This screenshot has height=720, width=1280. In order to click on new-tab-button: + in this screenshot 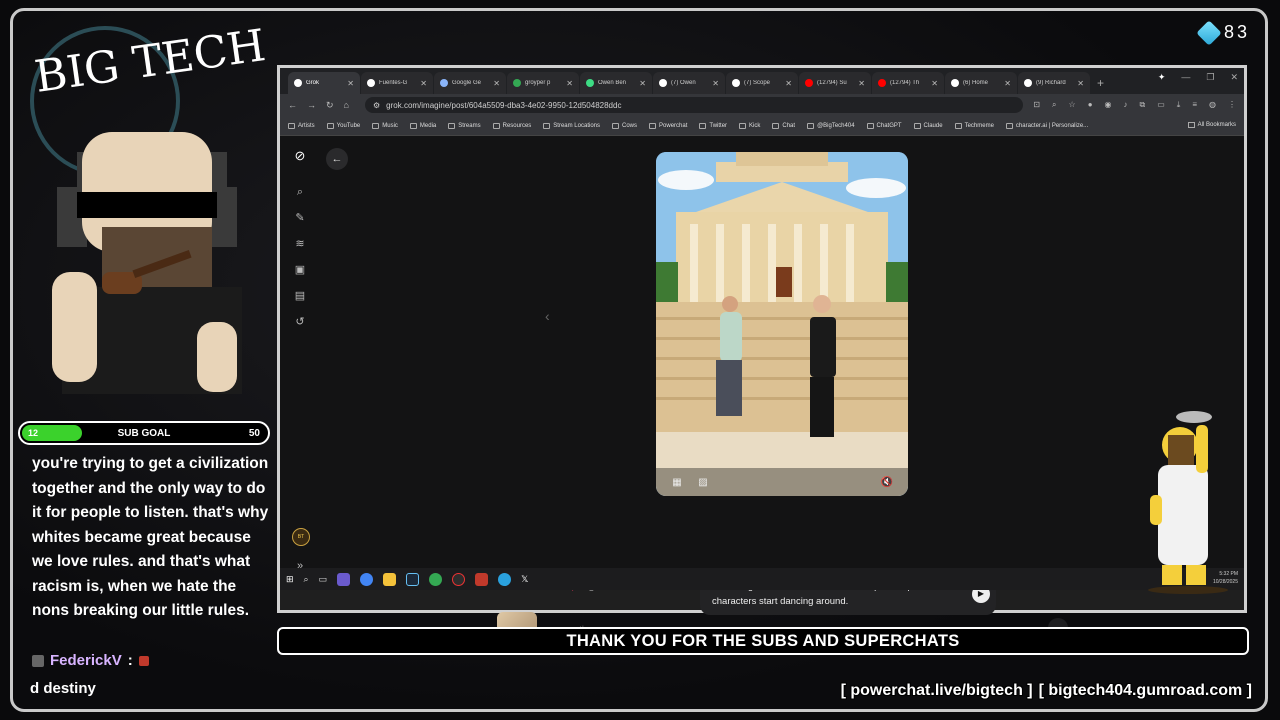, I will do `click(1100, 83)`.